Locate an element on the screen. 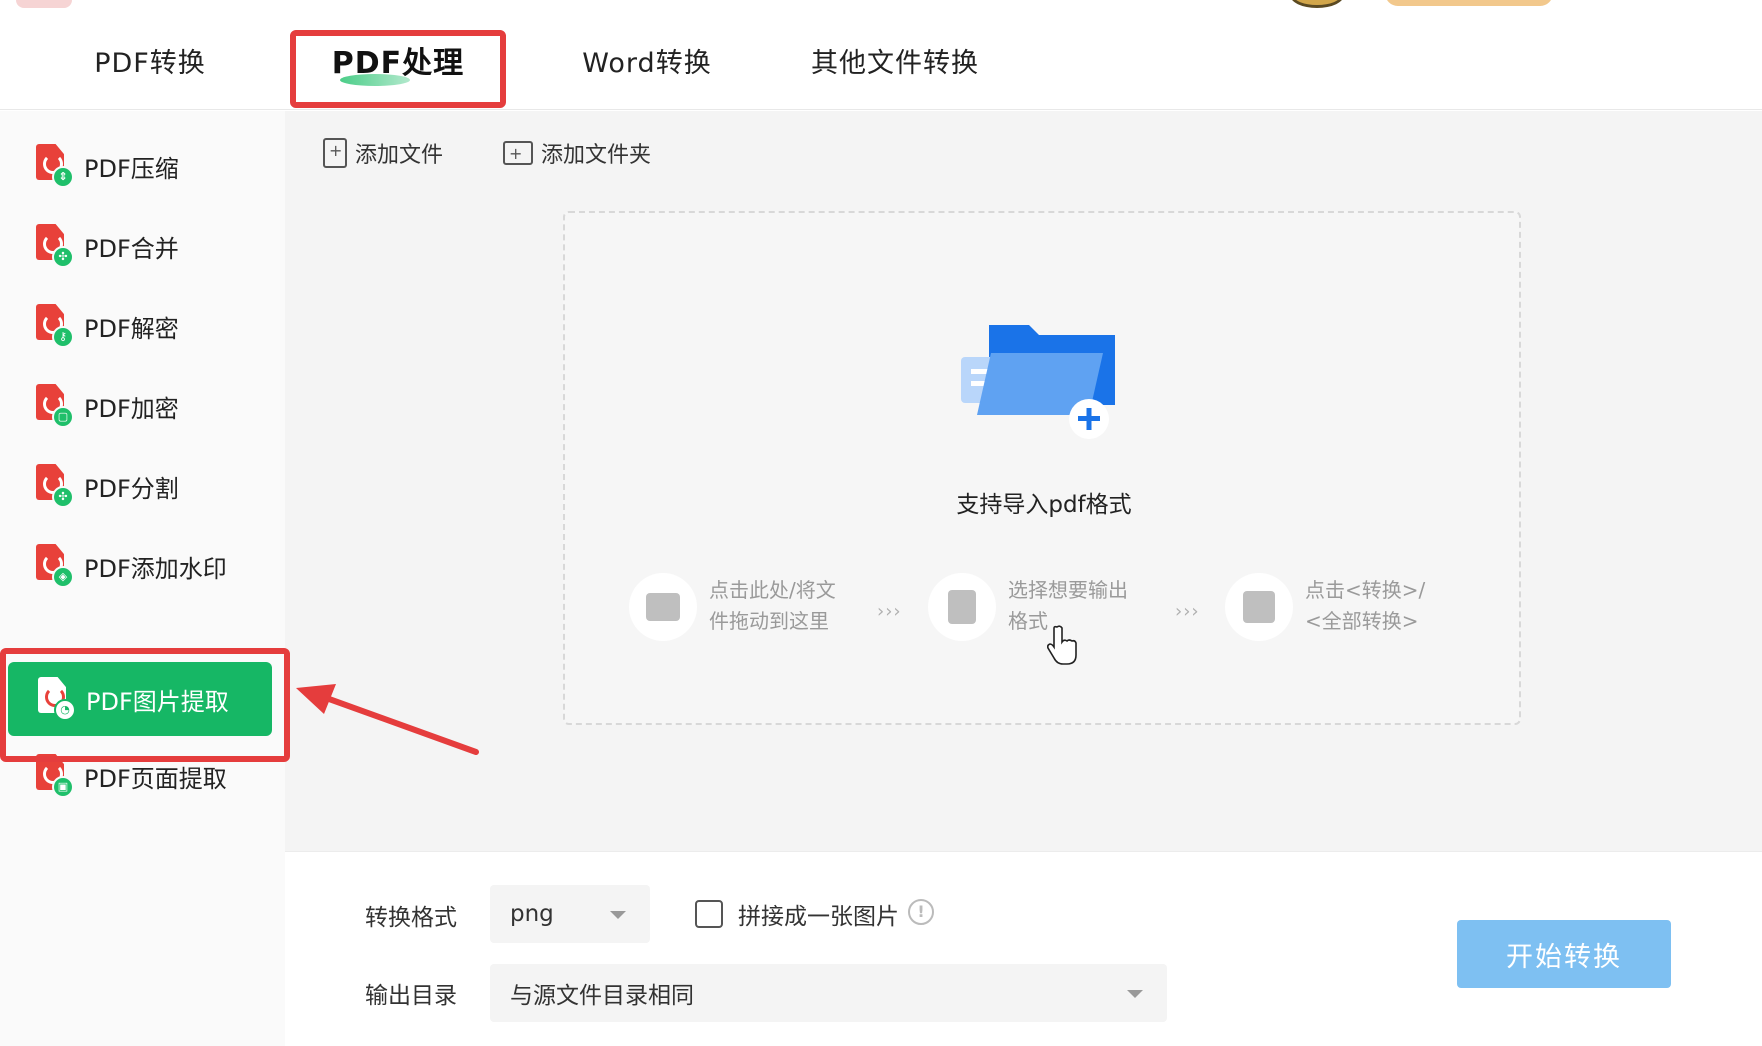 Image resolution: width=1762 pixels, height=1046 pixels. step-format: 选择想要输出 格式 is located at coordinates (1043, 607).